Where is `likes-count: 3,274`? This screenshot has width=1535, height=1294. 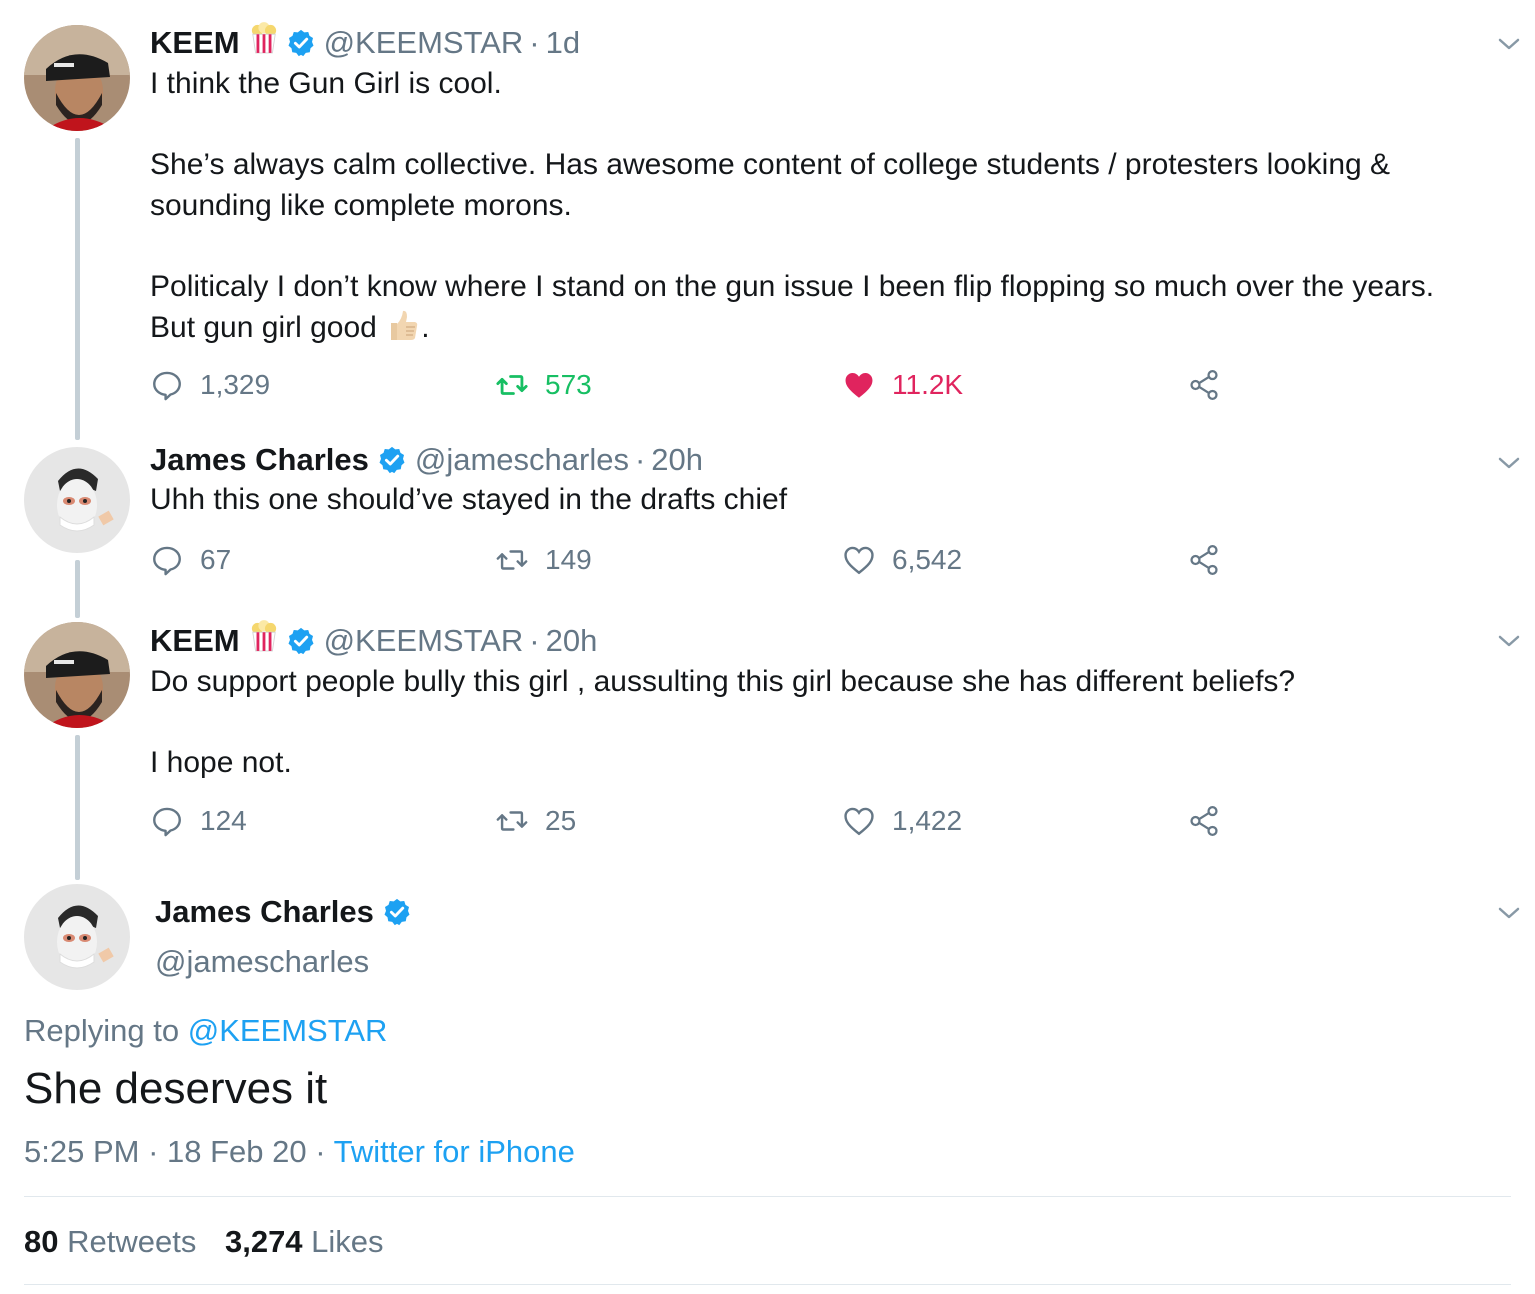 likes-count: 3,274 is located at coordinates (263, 1241).